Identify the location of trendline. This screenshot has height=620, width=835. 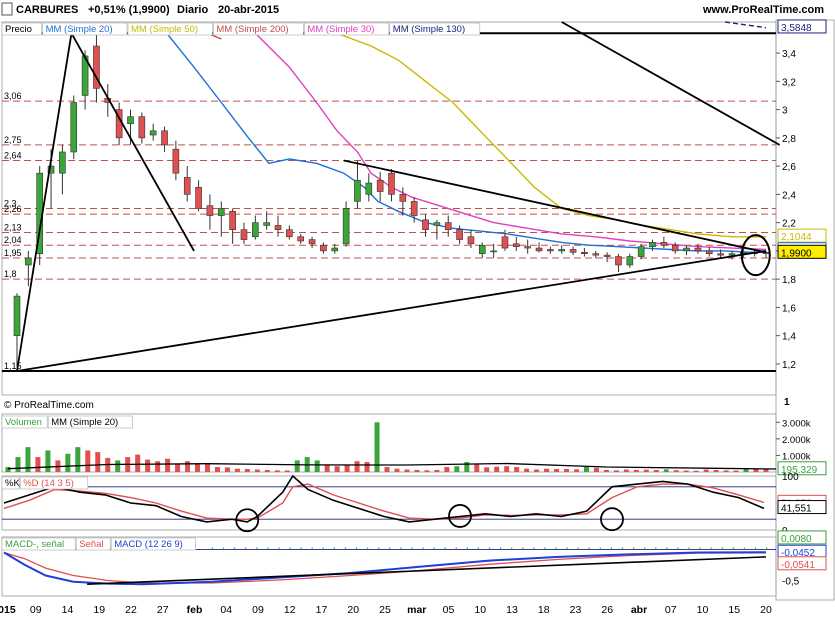
(555, 206).